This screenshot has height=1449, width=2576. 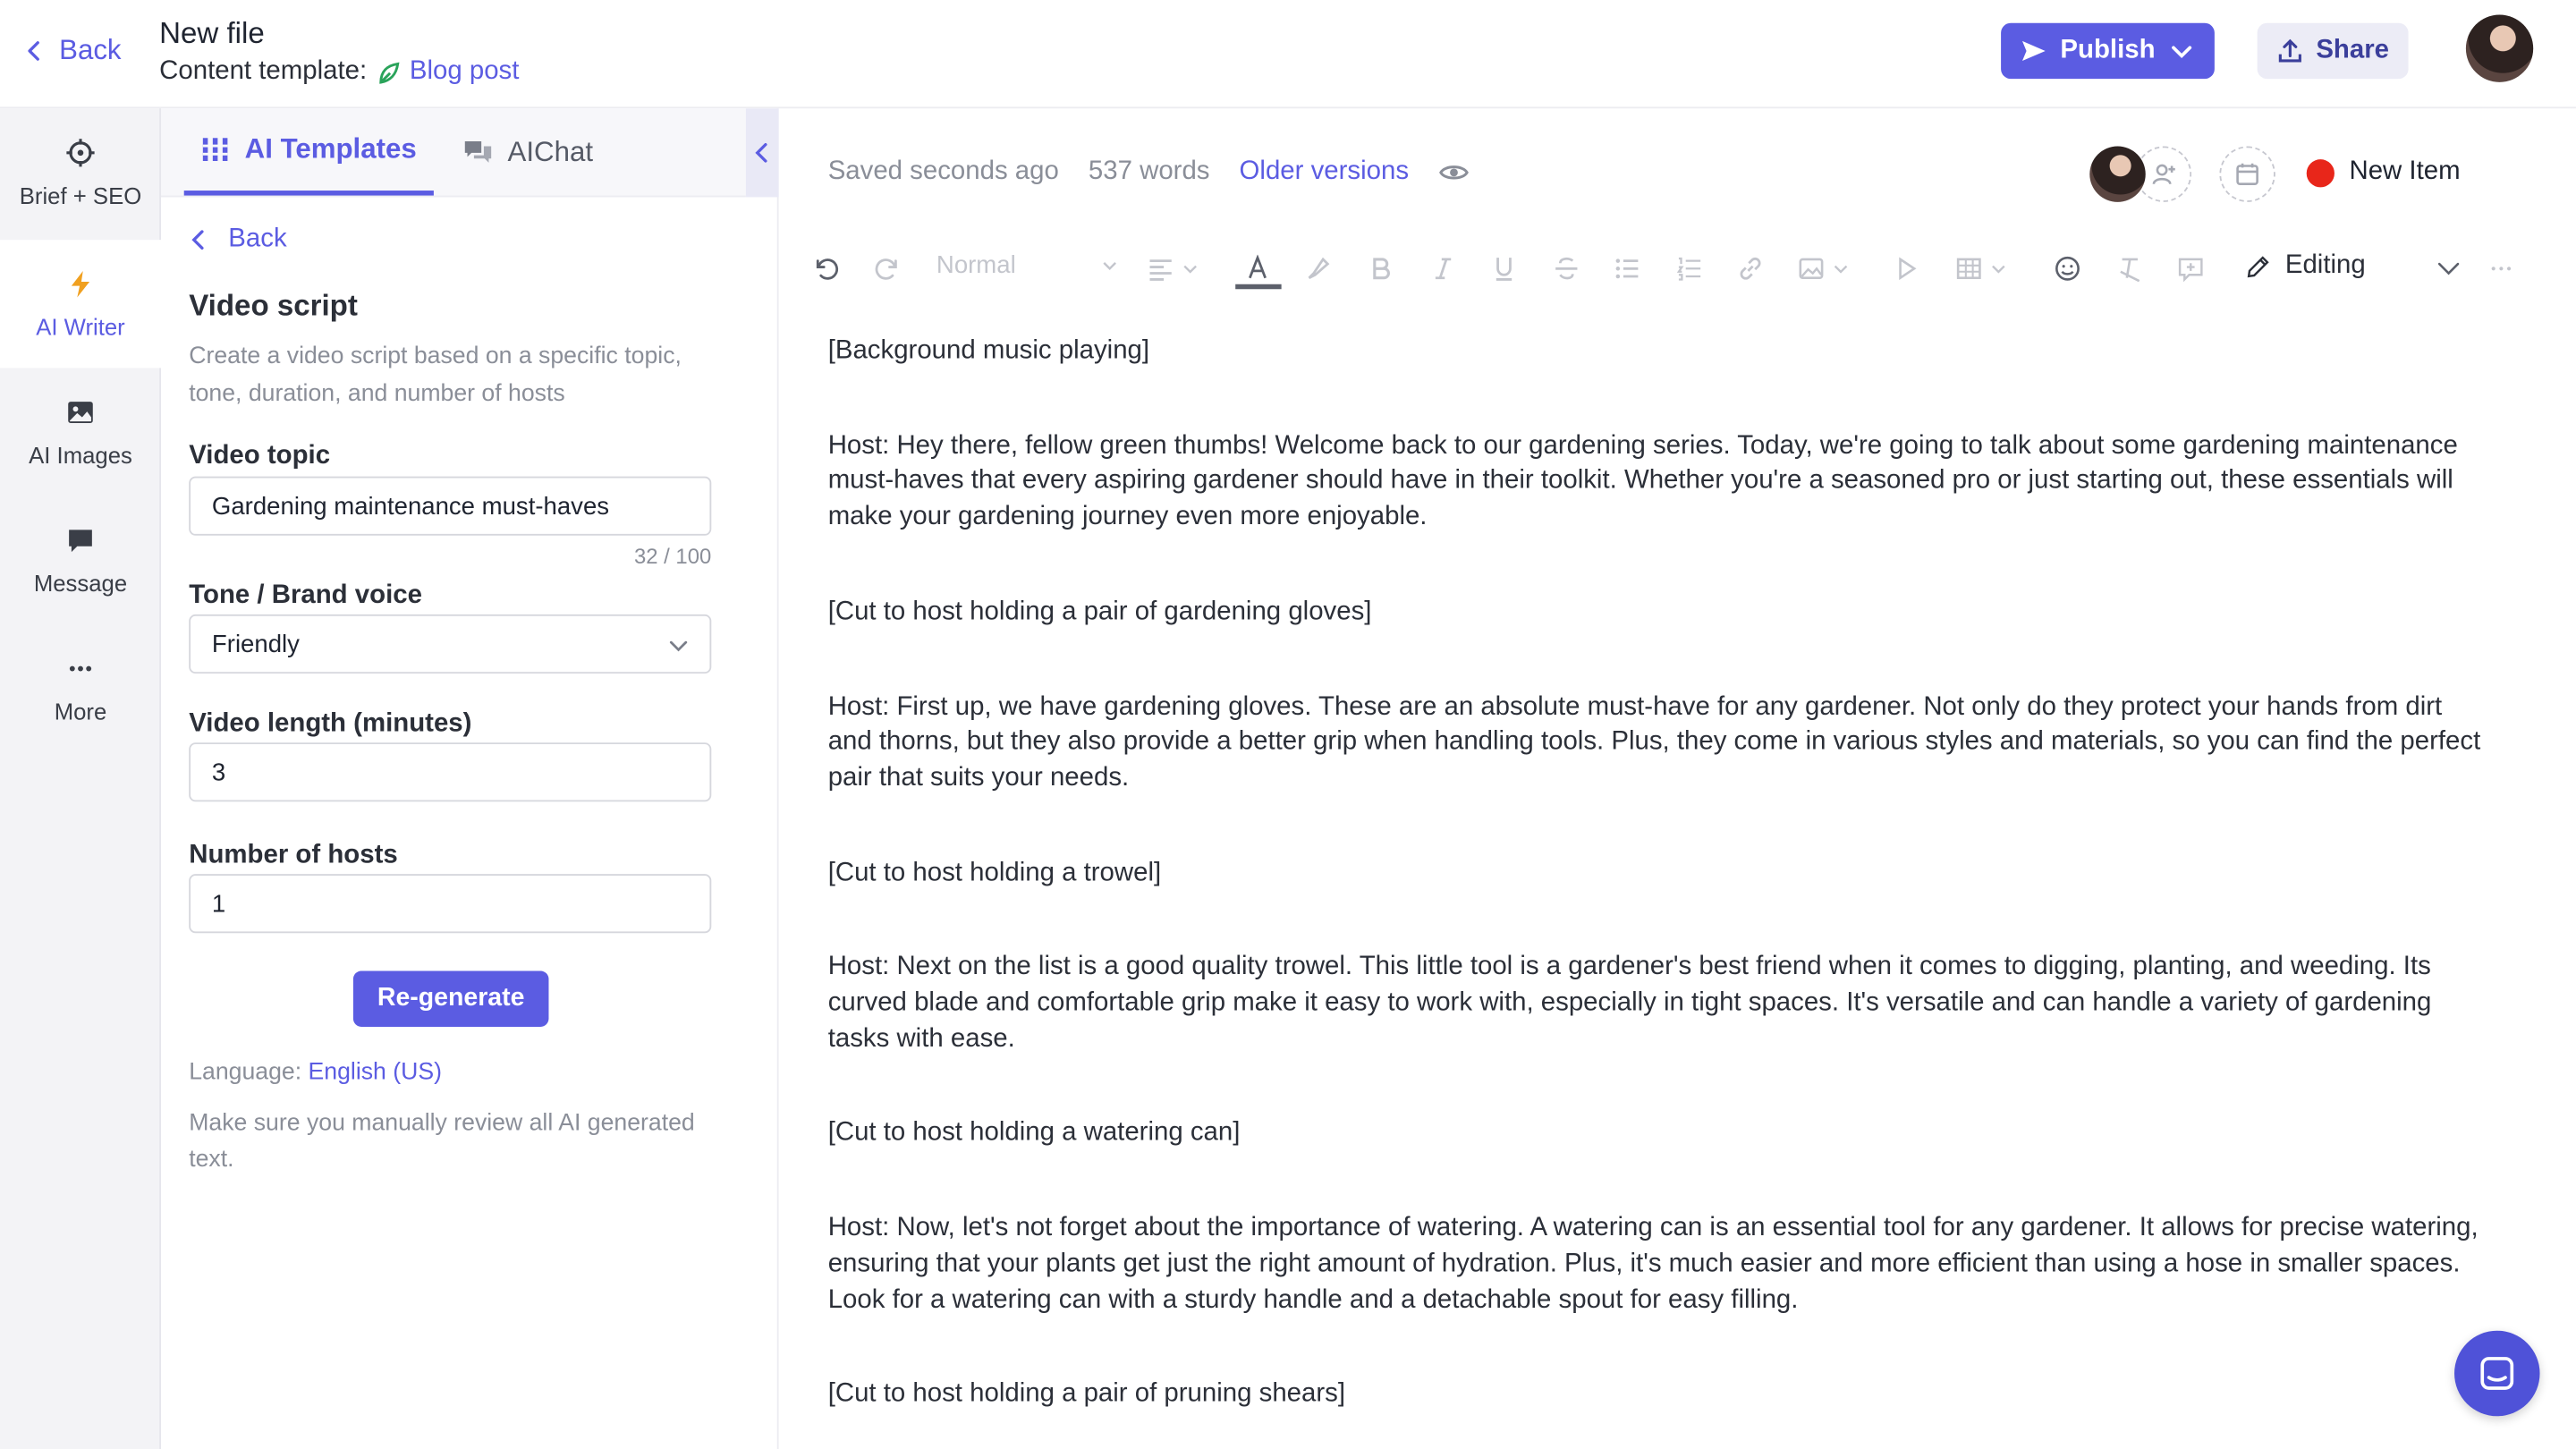 I want to click on nav-item-ai-writer: AI Writer, so click(x=80, y=304).